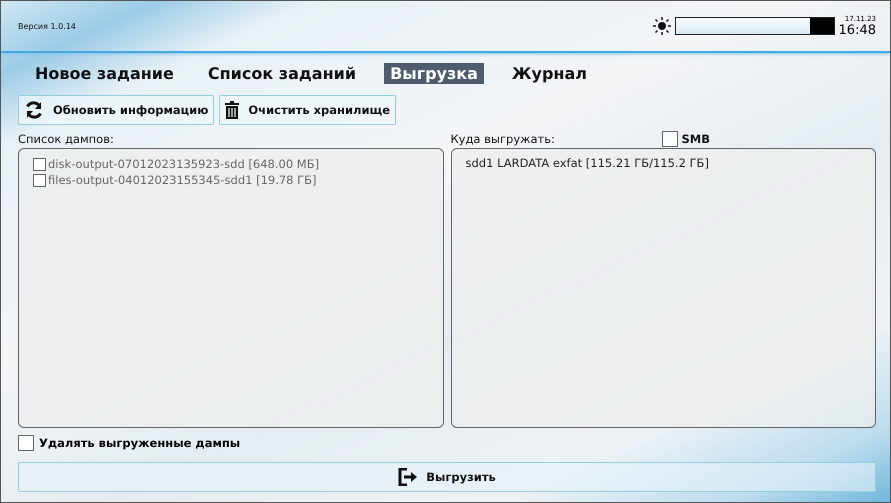  What do you see at coordinates (857, 30) in the screenshot?
I see `time-label: 16:48` at bounding box center [857, 30].